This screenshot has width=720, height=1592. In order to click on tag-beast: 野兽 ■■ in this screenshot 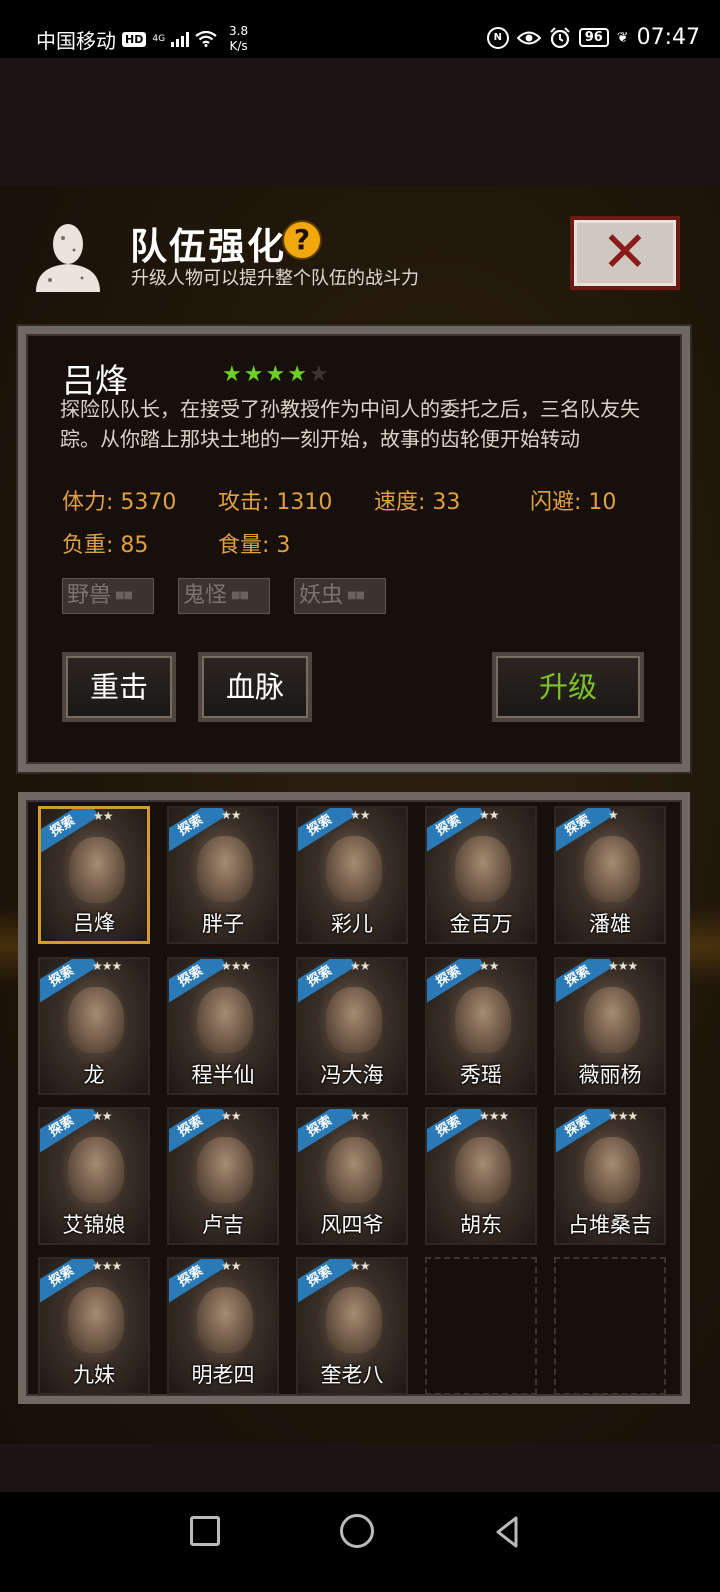, I will do `click(108, 596)`.